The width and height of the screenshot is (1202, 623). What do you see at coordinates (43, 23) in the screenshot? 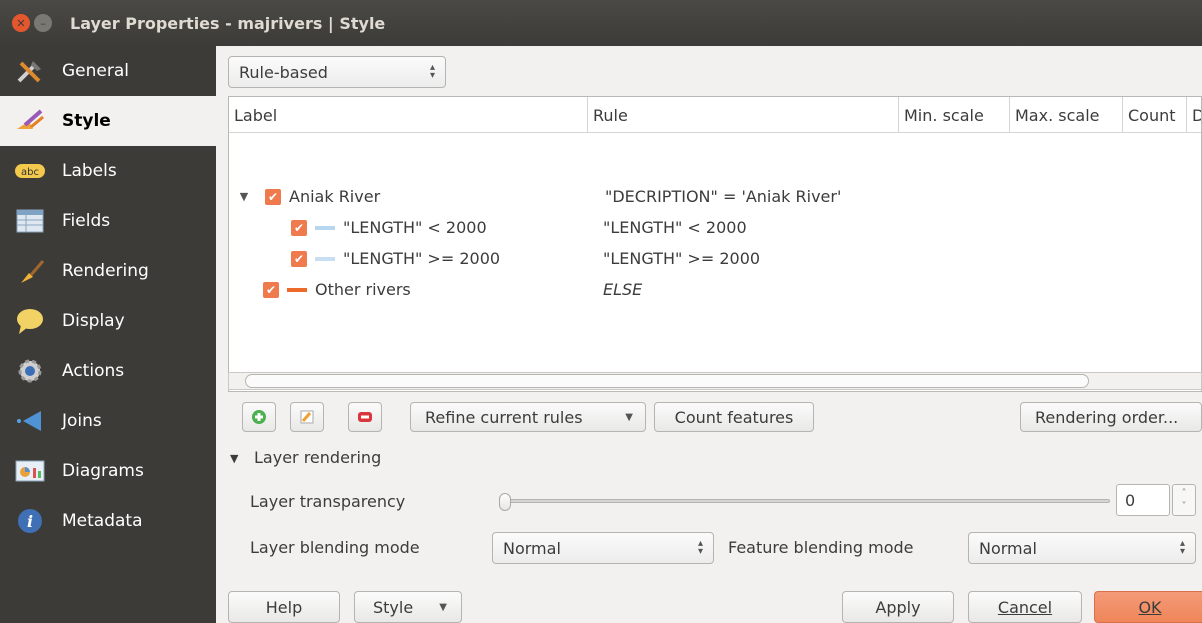
I see `minimize-window-button: –` at bounding box center [43, 23].